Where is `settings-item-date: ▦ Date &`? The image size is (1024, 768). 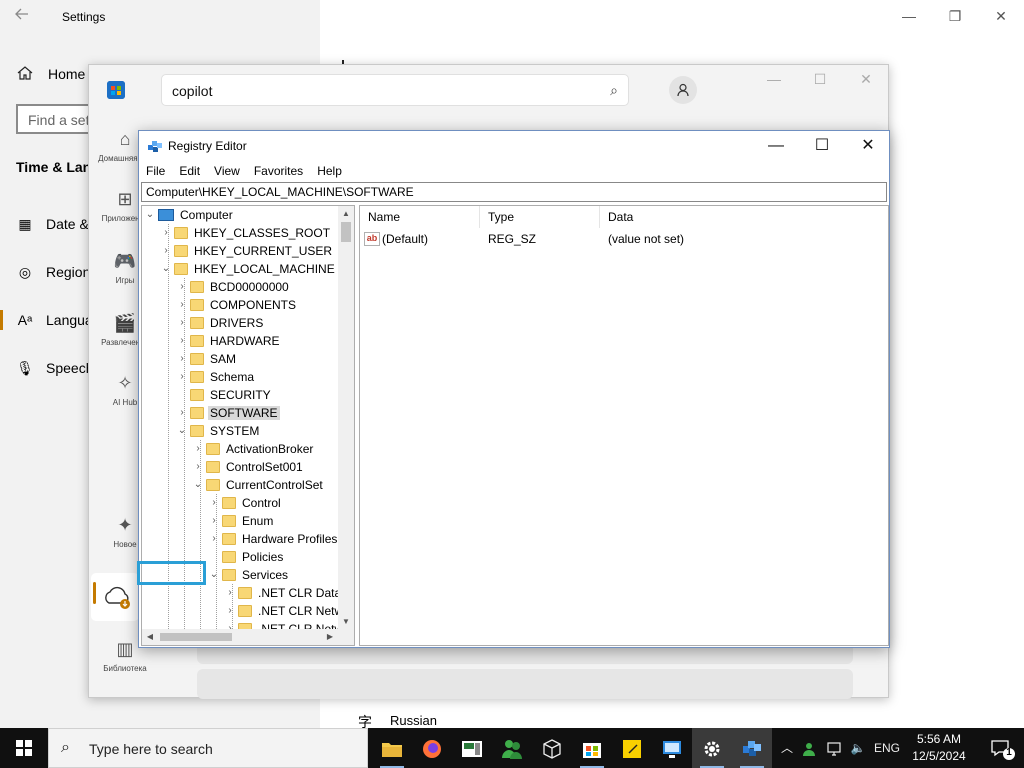
settings-item-date: ▦ Date & is located at coordinates (52, 224).